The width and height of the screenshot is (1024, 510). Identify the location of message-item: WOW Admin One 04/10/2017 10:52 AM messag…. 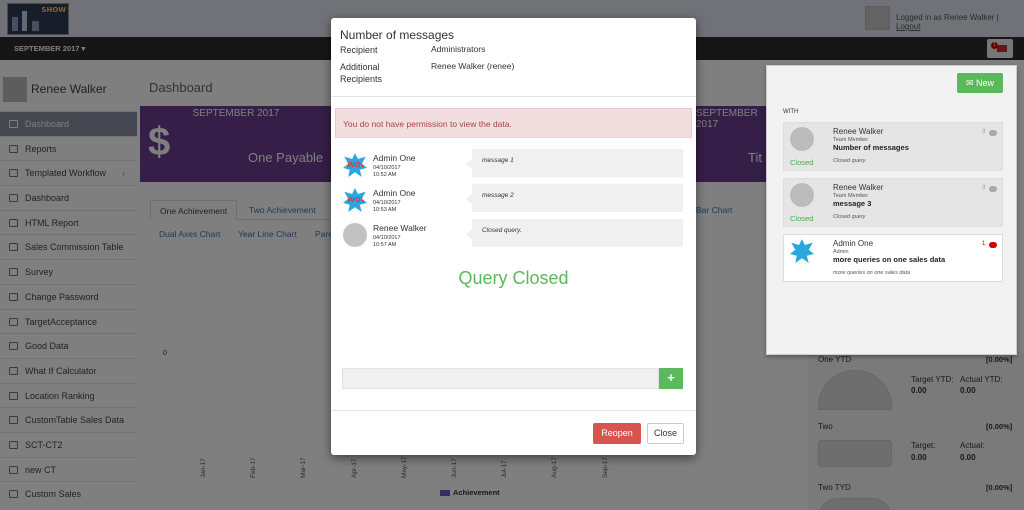
(513, 166).